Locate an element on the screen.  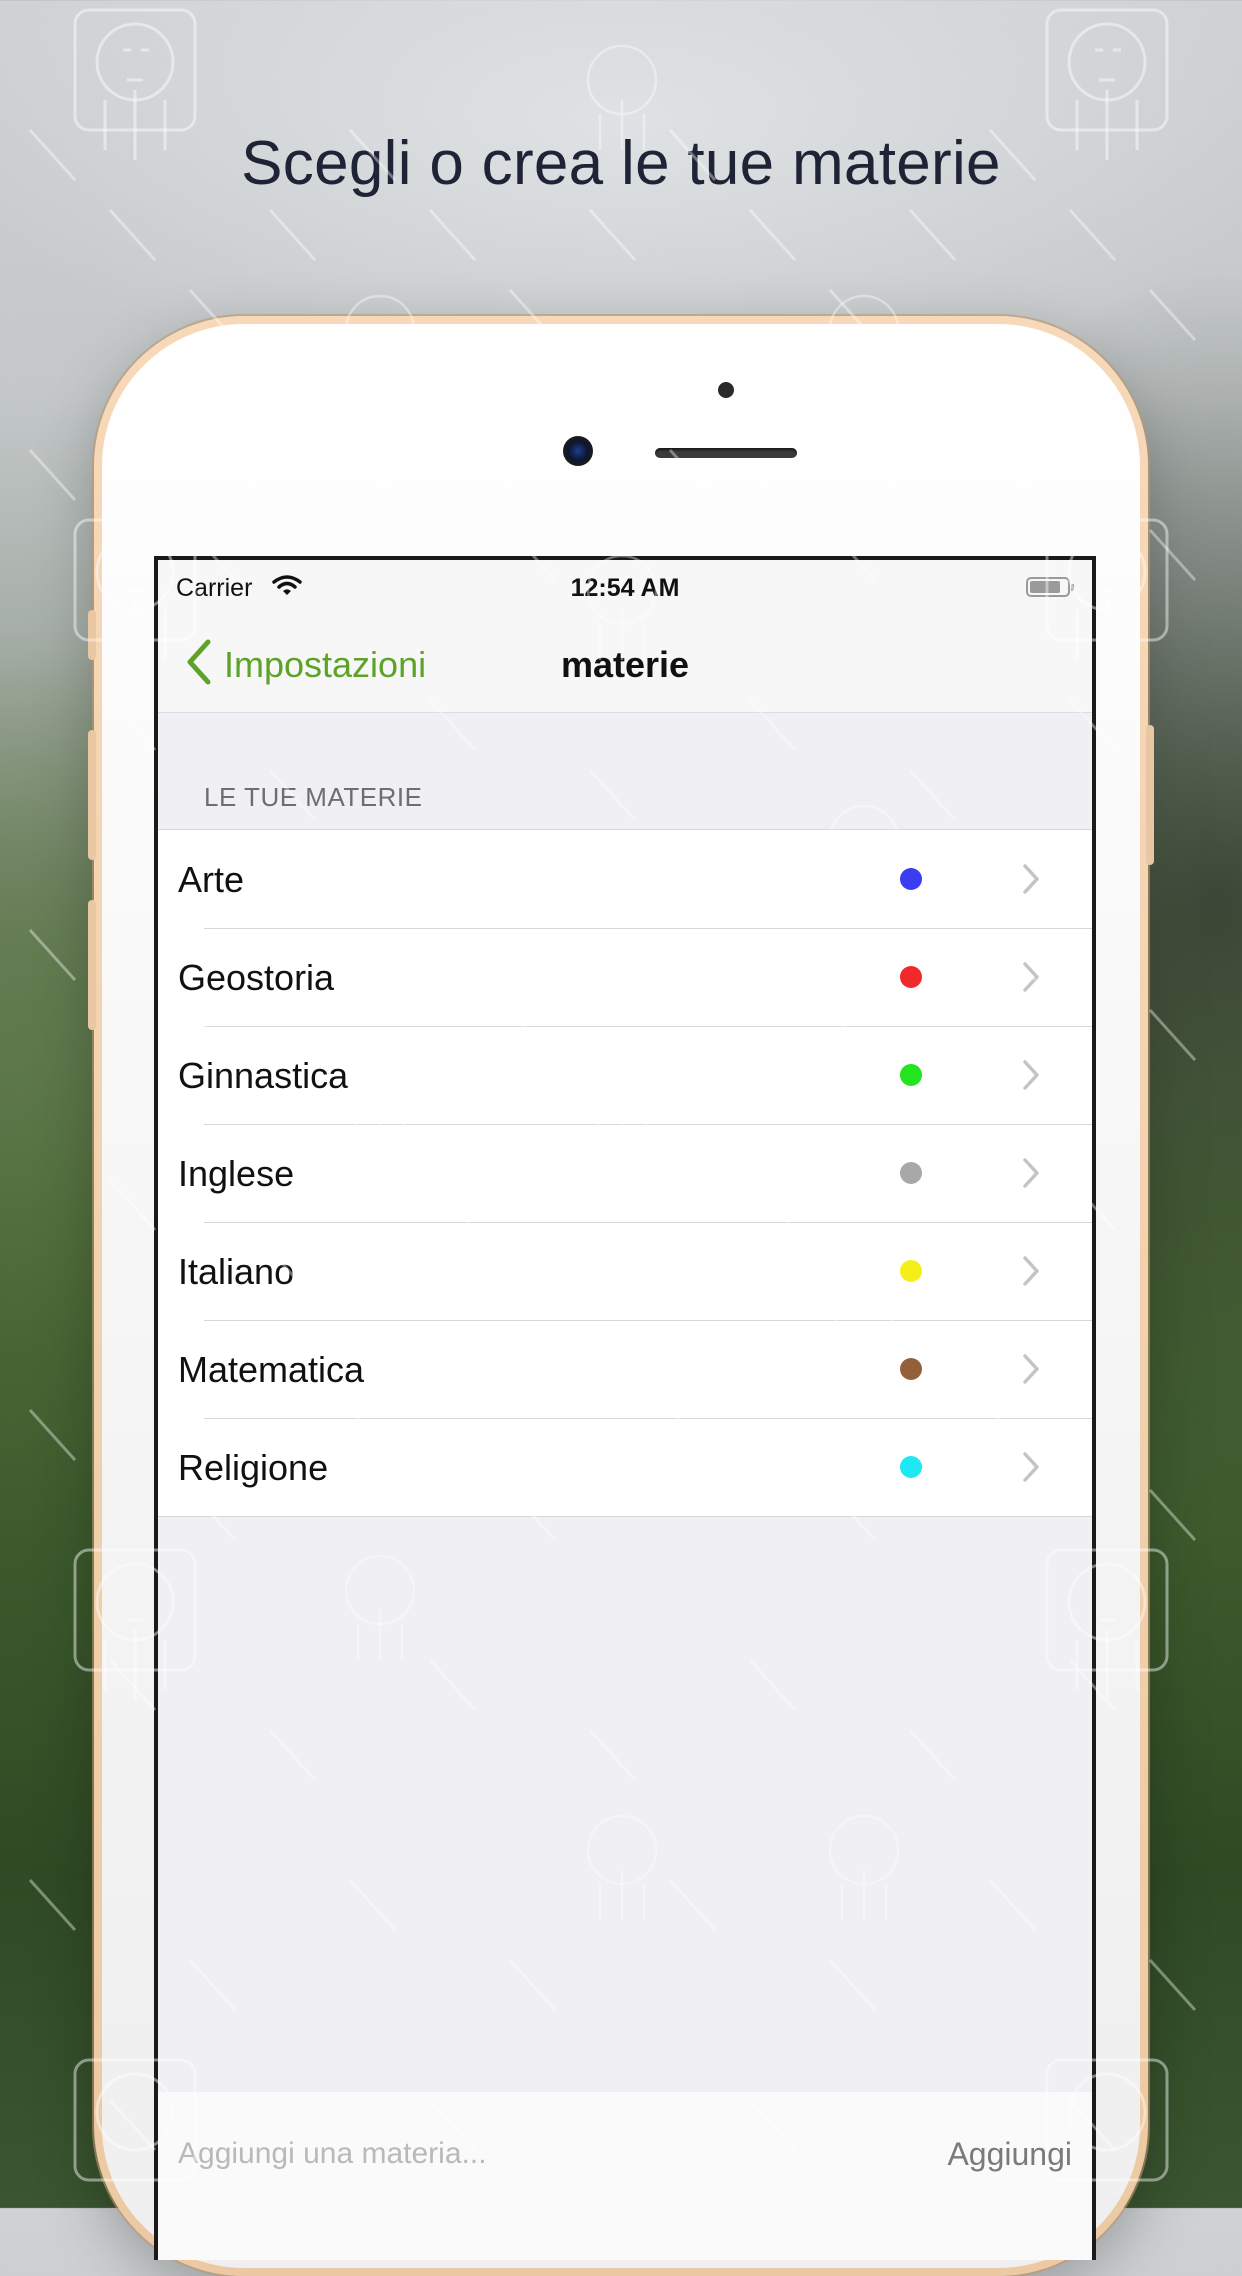
add-subject-input is located at coordinates (518, 2154).